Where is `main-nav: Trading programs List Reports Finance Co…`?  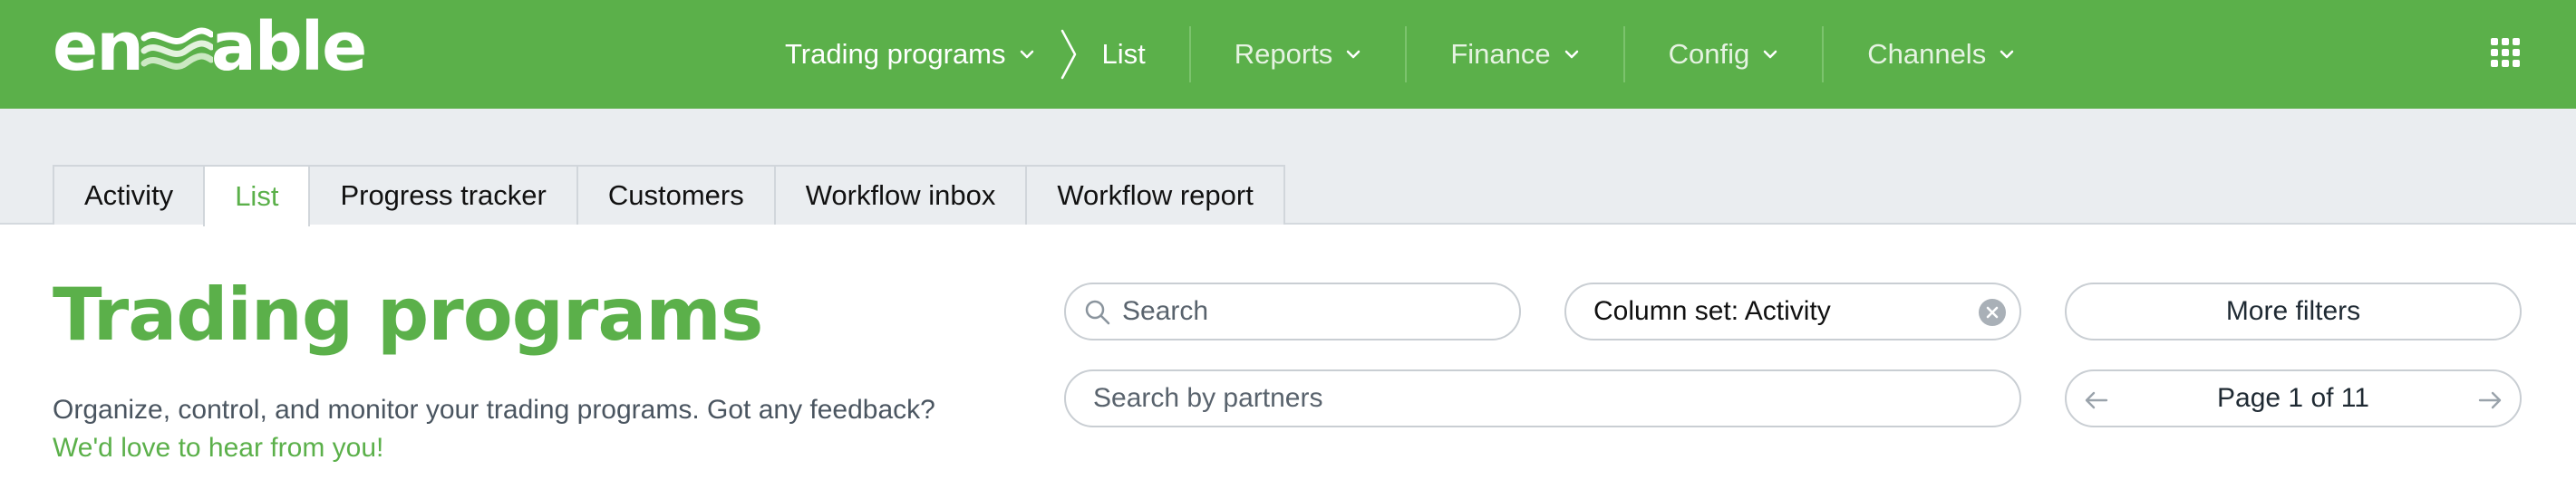 main-nav: Trading programs List Reports Finance Co… is located at coordinates (1400, 55).